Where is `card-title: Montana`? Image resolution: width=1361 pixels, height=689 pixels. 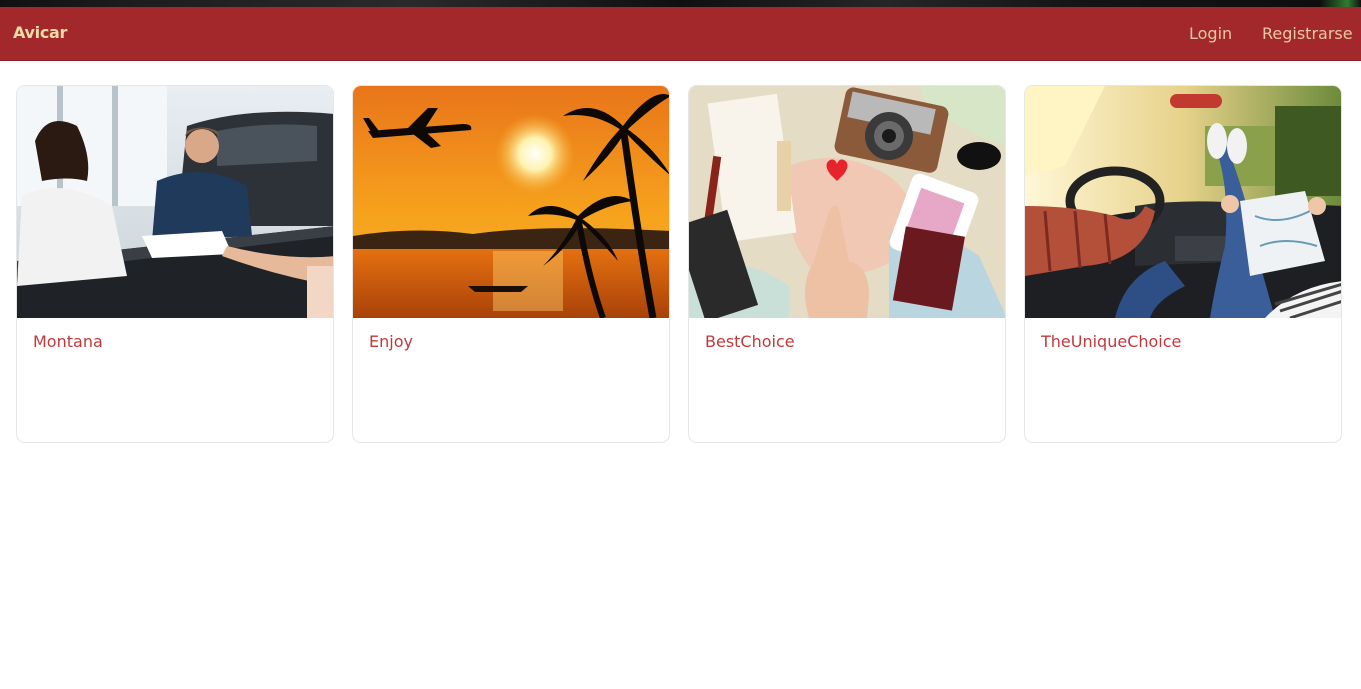
card-title: Montana is located at coordinates (68, 341).